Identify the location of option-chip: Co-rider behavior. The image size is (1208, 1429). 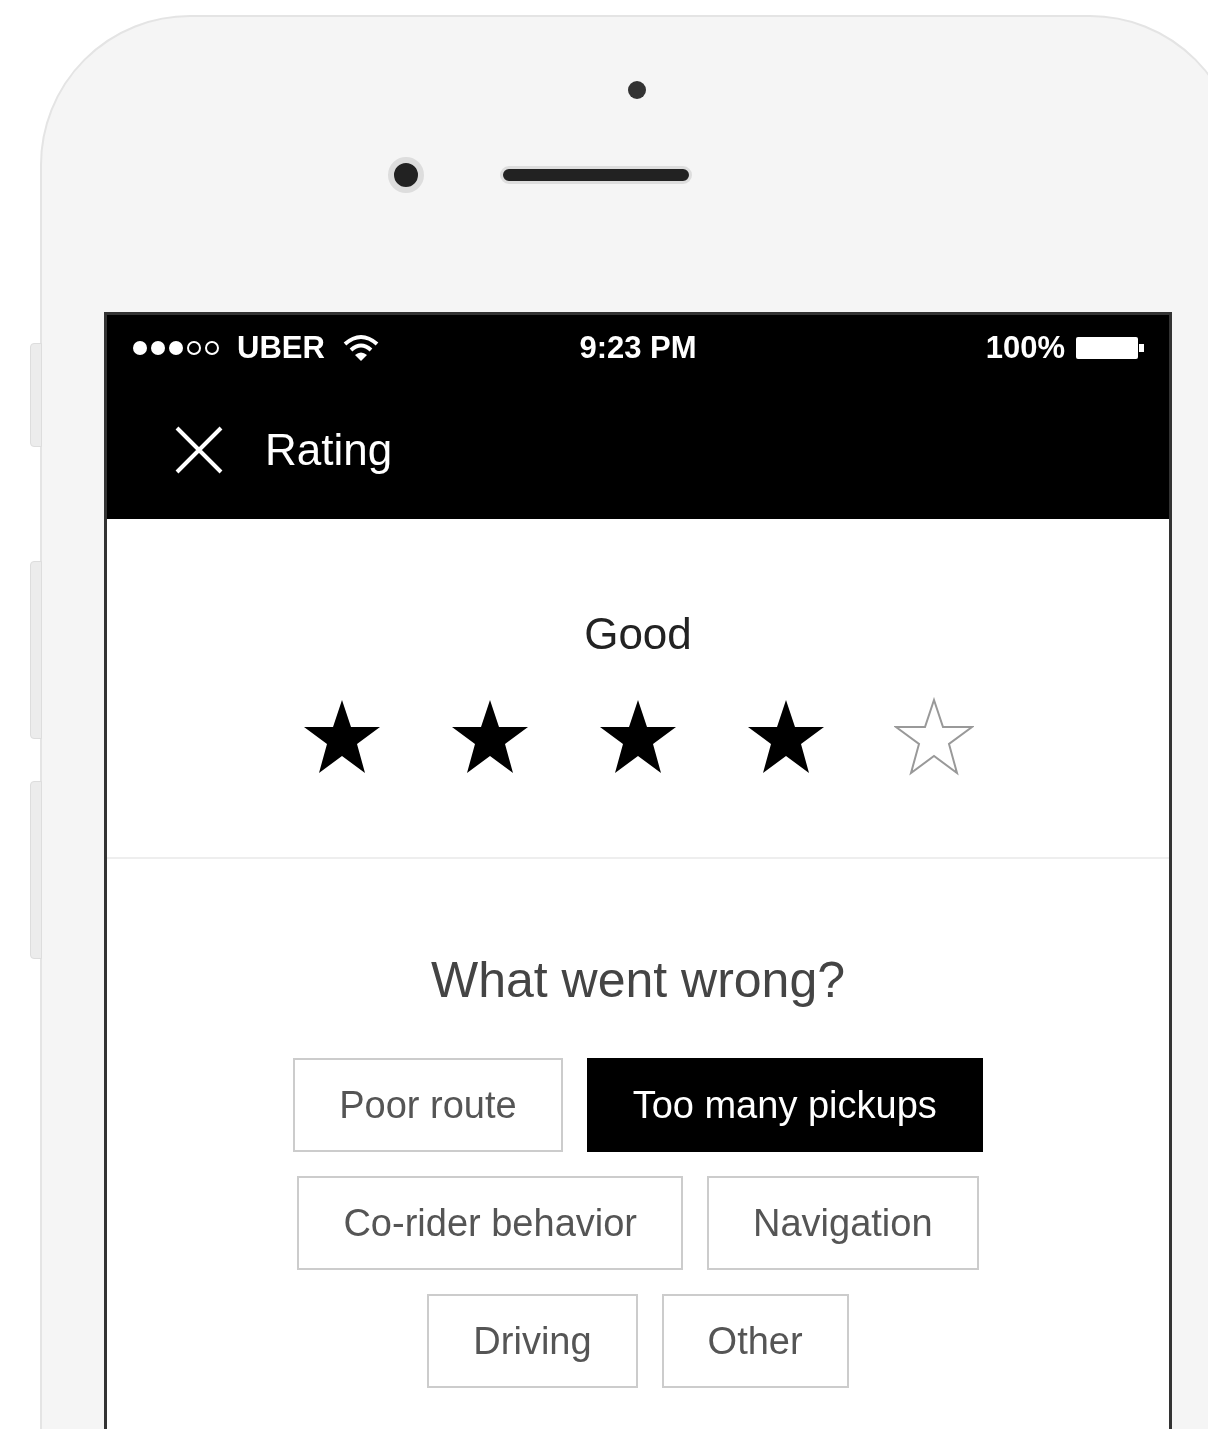
(490, 1223).